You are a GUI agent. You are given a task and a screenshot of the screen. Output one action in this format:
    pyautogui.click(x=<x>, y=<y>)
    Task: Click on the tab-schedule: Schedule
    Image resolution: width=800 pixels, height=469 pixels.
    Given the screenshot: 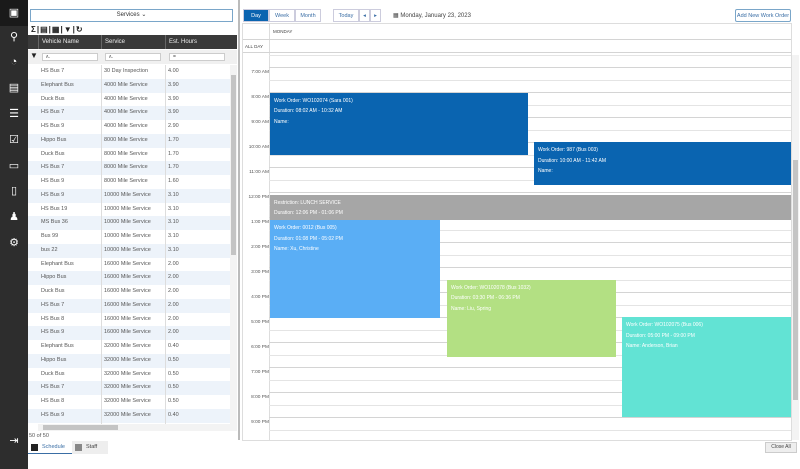 What is the action you would take?
    pyautogui.click(x=50, y=447)
    